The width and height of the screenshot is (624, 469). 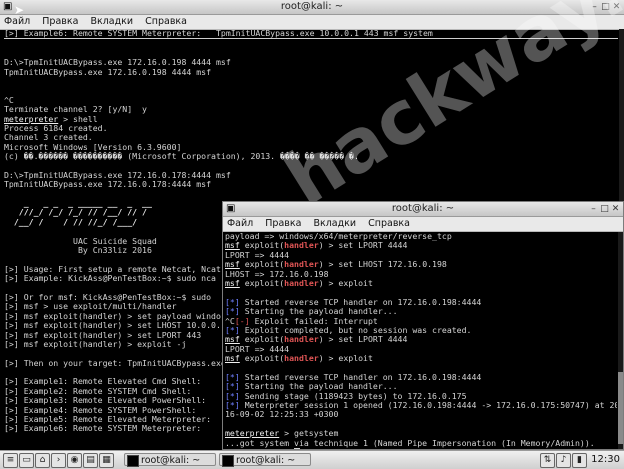 I want to click on show-desktop-icon: ▦, so click(x=106, y=460).